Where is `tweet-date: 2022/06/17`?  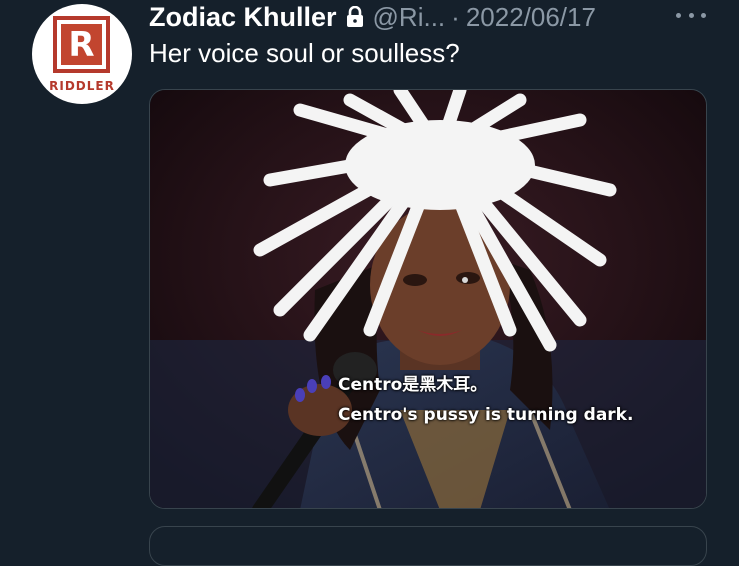 tweet-date: 2022/06/17 is located at coordinates (531, 17).